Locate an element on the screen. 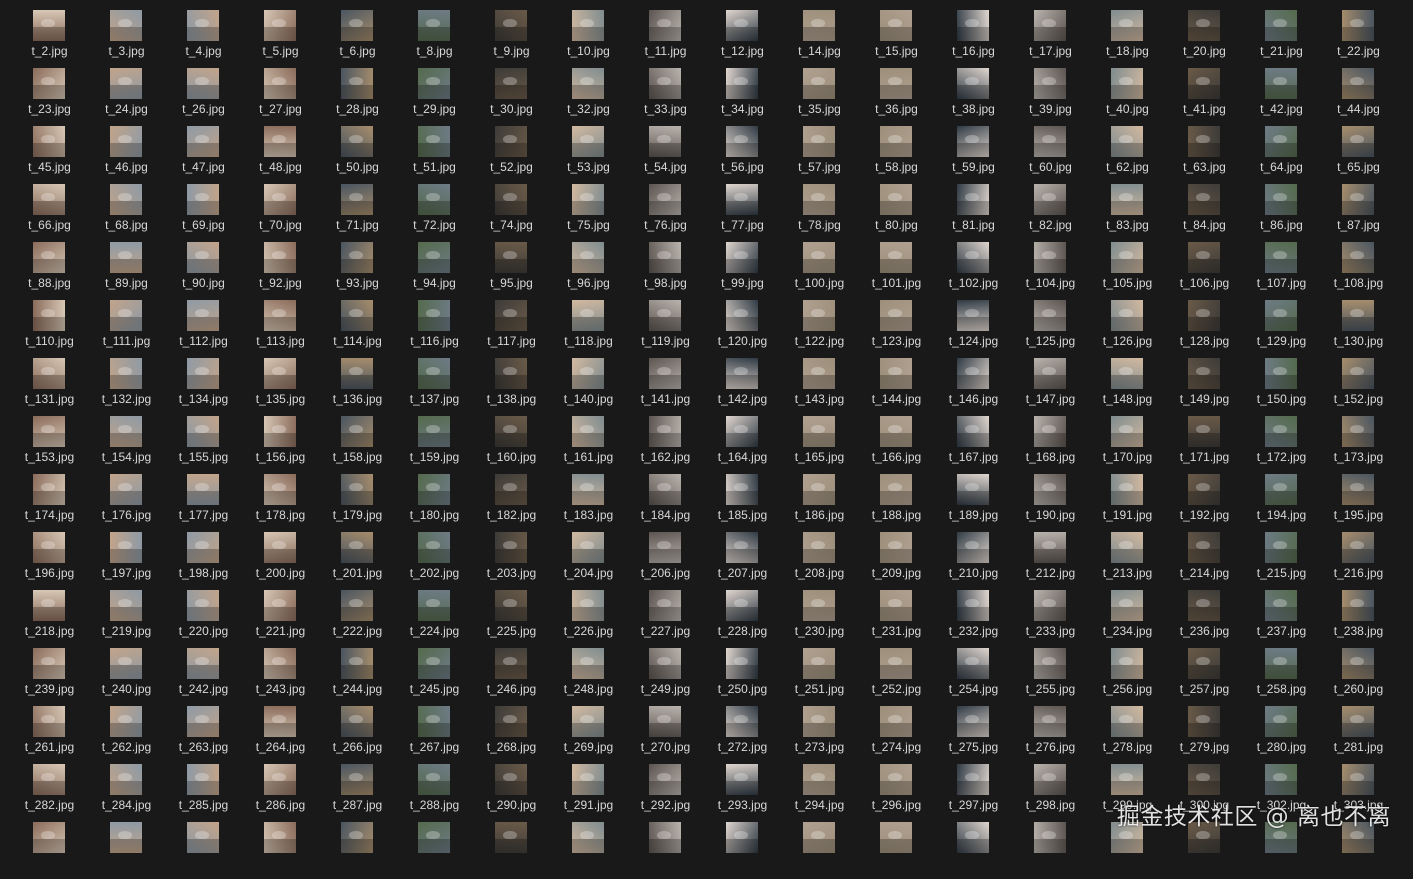  file-item: t_168.jpg is located at coordinates (1050, 444).